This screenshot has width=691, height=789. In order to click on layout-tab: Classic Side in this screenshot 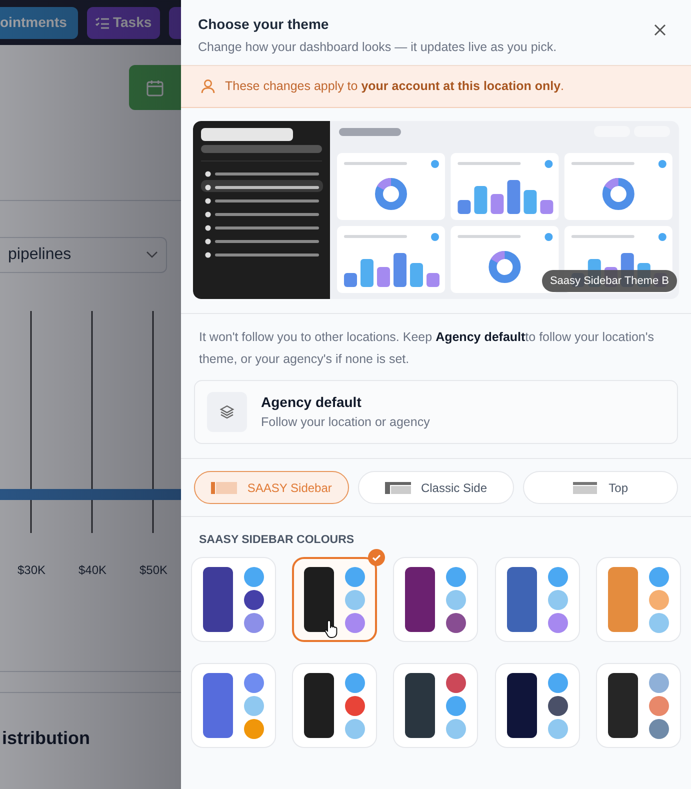, I will do `click(436, 487)`.